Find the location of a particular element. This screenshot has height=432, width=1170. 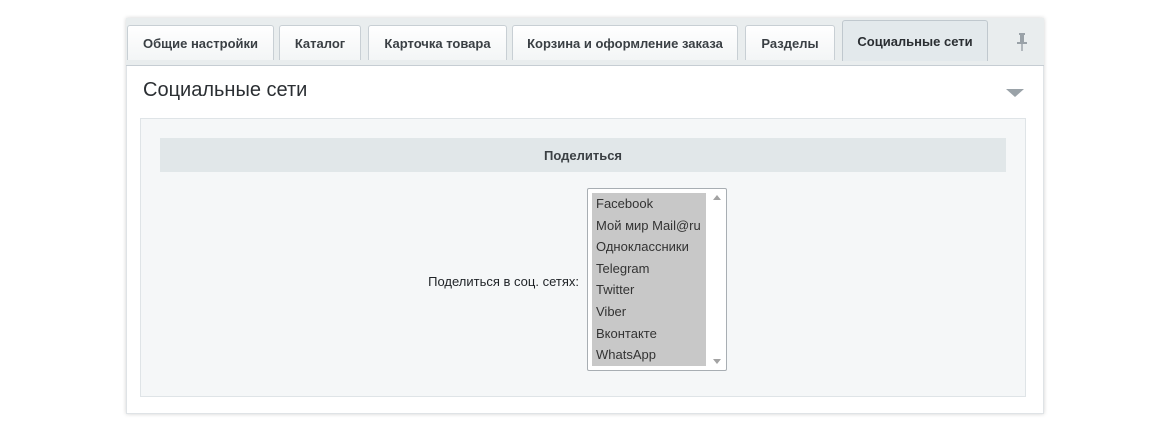

listbox-scrollbar is located at coordinates (717, 279).